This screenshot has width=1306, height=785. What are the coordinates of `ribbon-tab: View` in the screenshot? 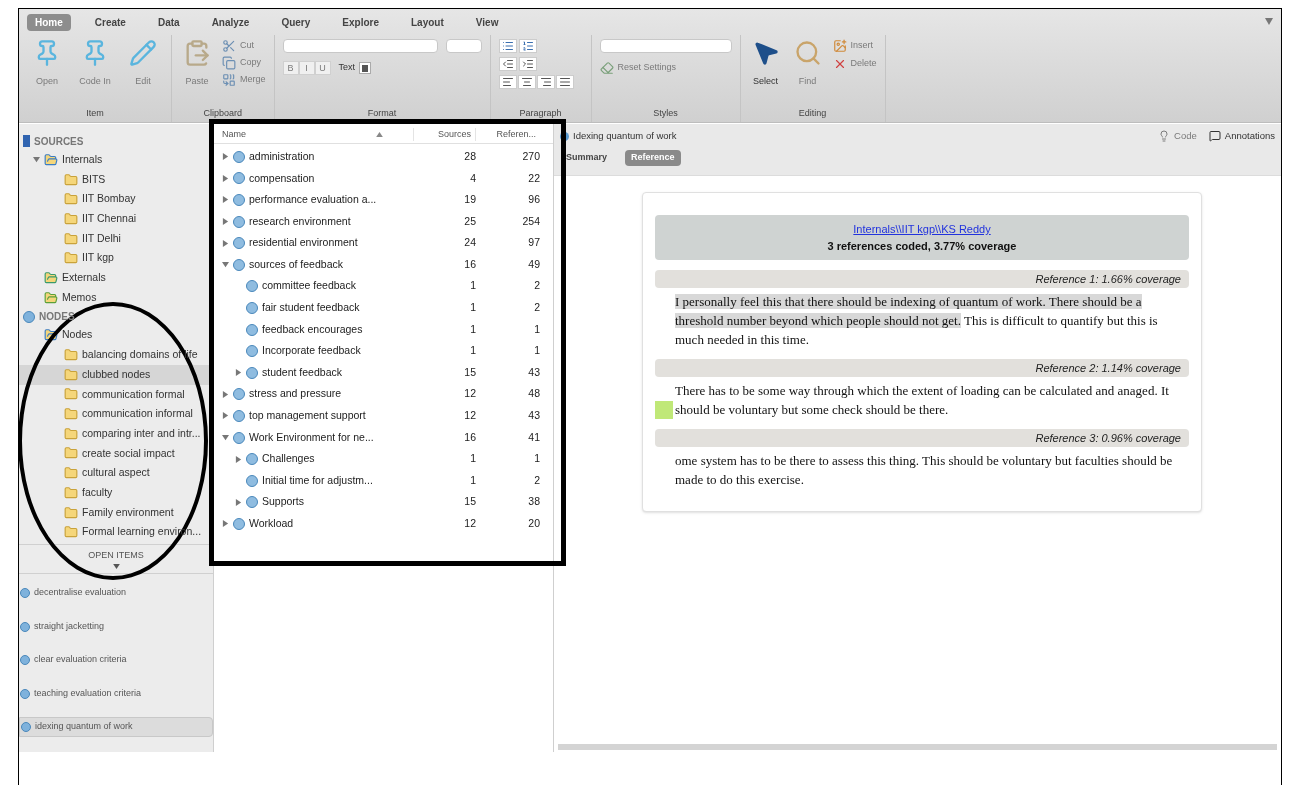 It's located at (487, 22).